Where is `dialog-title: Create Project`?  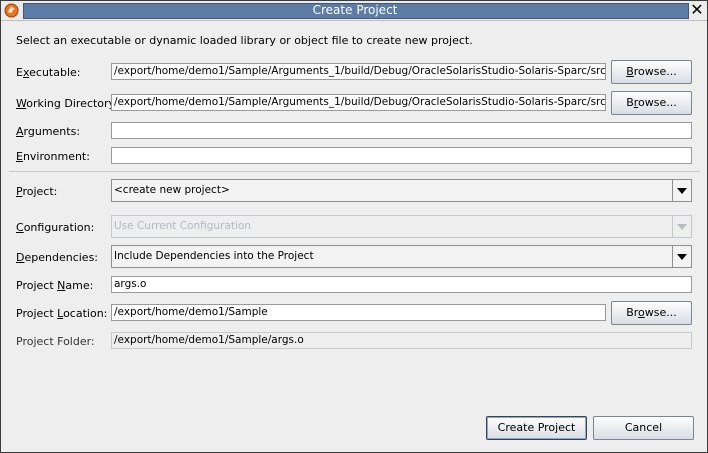 dialog-title: Create Project is located at coordinates (355, 10).